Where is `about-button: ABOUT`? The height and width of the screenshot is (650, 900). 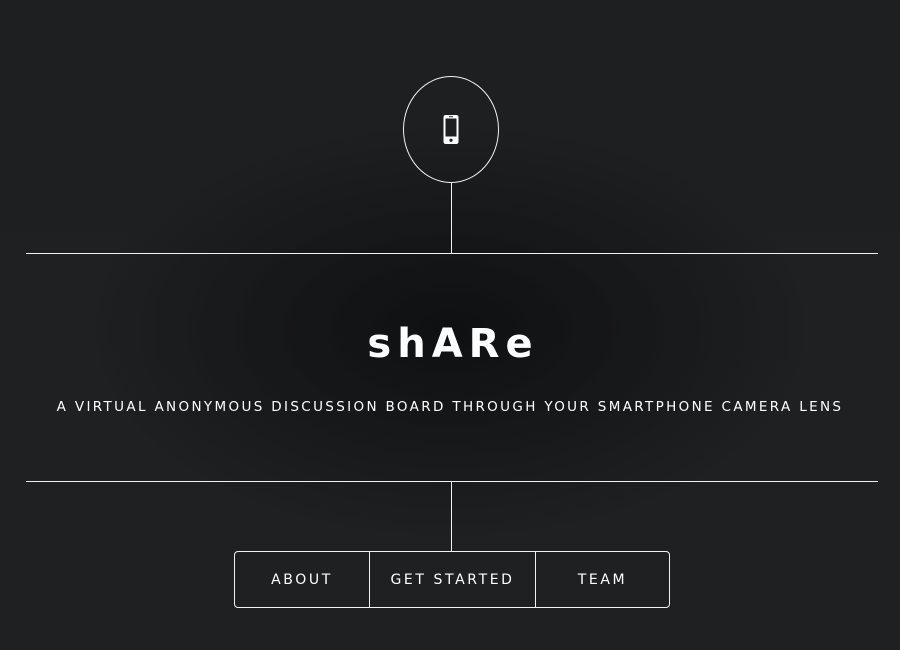 about-button: ABOUT is located at coordinates (302, 579).